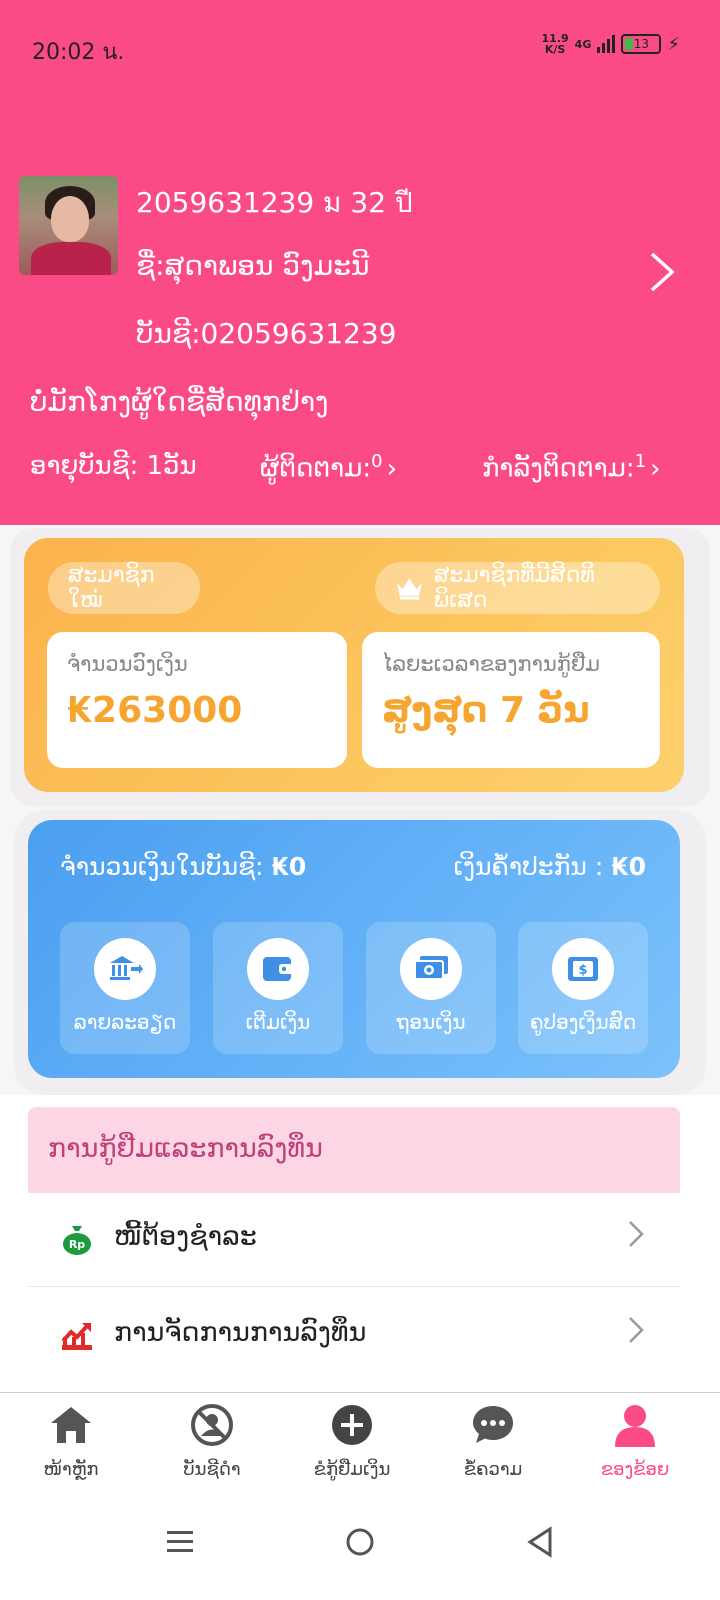 The width and height of the screenshot is (720, 1600). What do you see at coordinates (240, 1332) in the screenshot?
I see `investment-management-label: ການຈັດການການລົງທຶນ` at bounding box center [240, 1332].